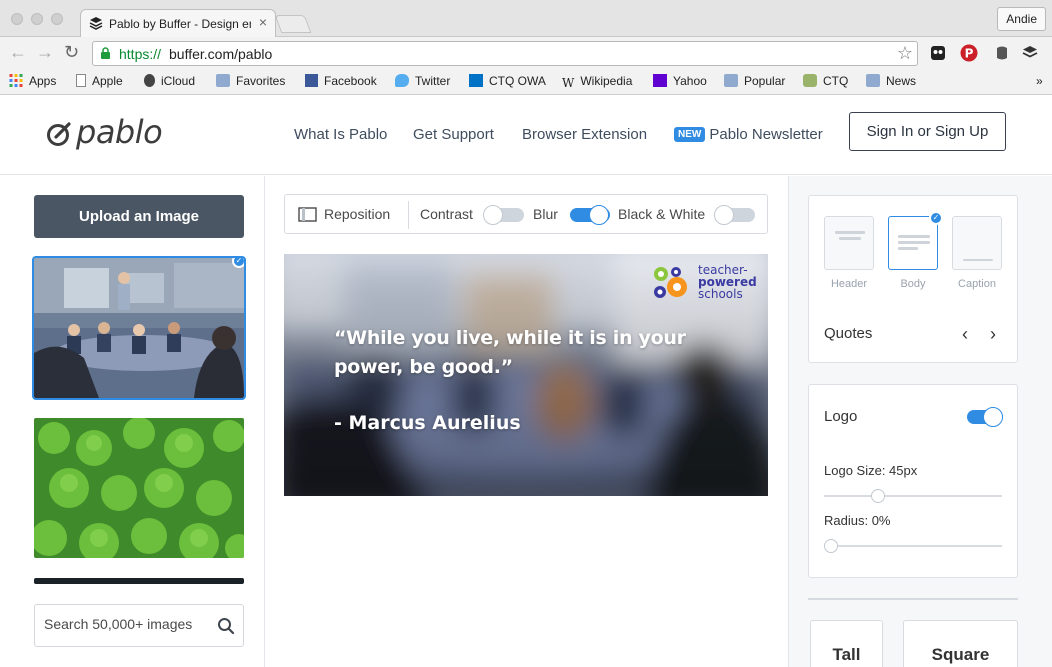 The height and width of the screenshot is (667, 1052). I want to click on sign-in-button: Sign In or Sign Up, so click(927, 131).